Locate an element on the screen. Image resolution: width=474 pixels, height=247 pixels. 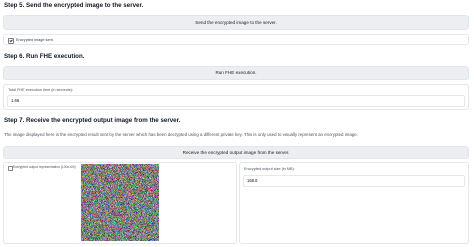
checkbox-checked-icon is located at coordinates (11, 41).